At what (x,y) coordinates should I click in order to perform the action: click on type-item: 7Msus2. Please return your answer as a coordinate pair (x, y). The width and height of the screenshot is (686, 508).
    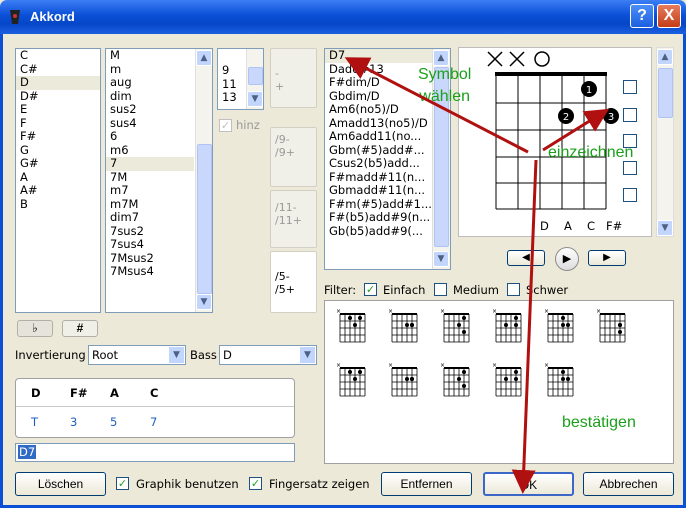
    Looking at the image, I should click on (150, 259).